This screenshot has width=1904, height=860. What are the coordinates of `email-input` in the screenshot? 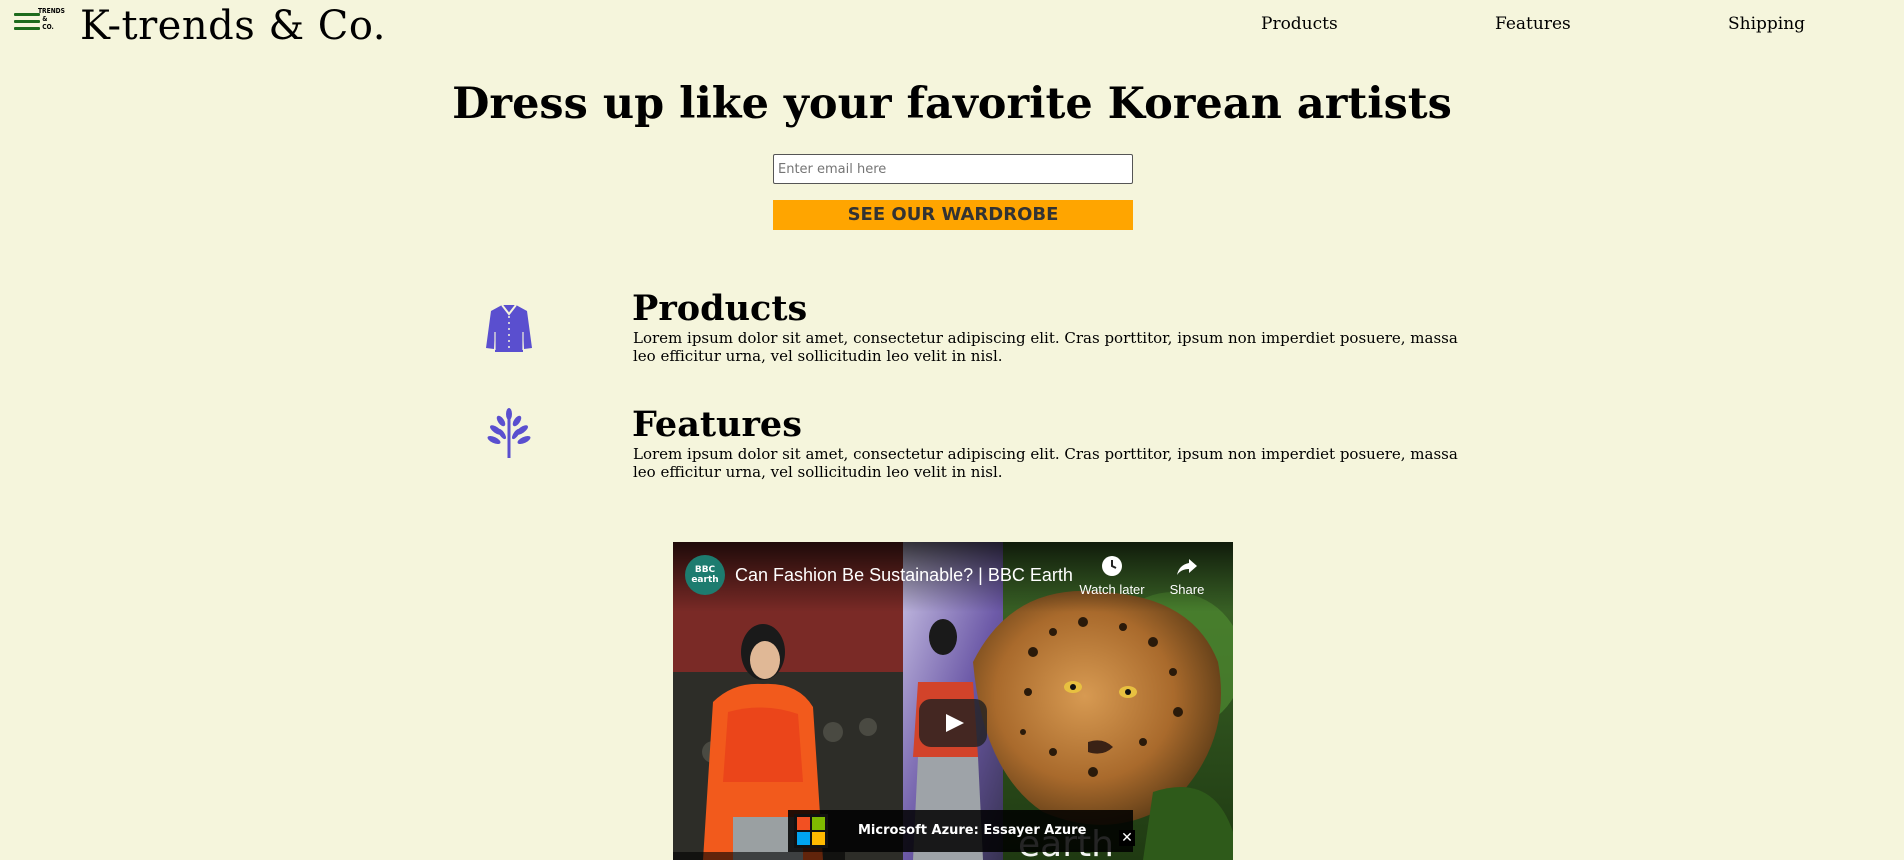 It's located at (953, 169).